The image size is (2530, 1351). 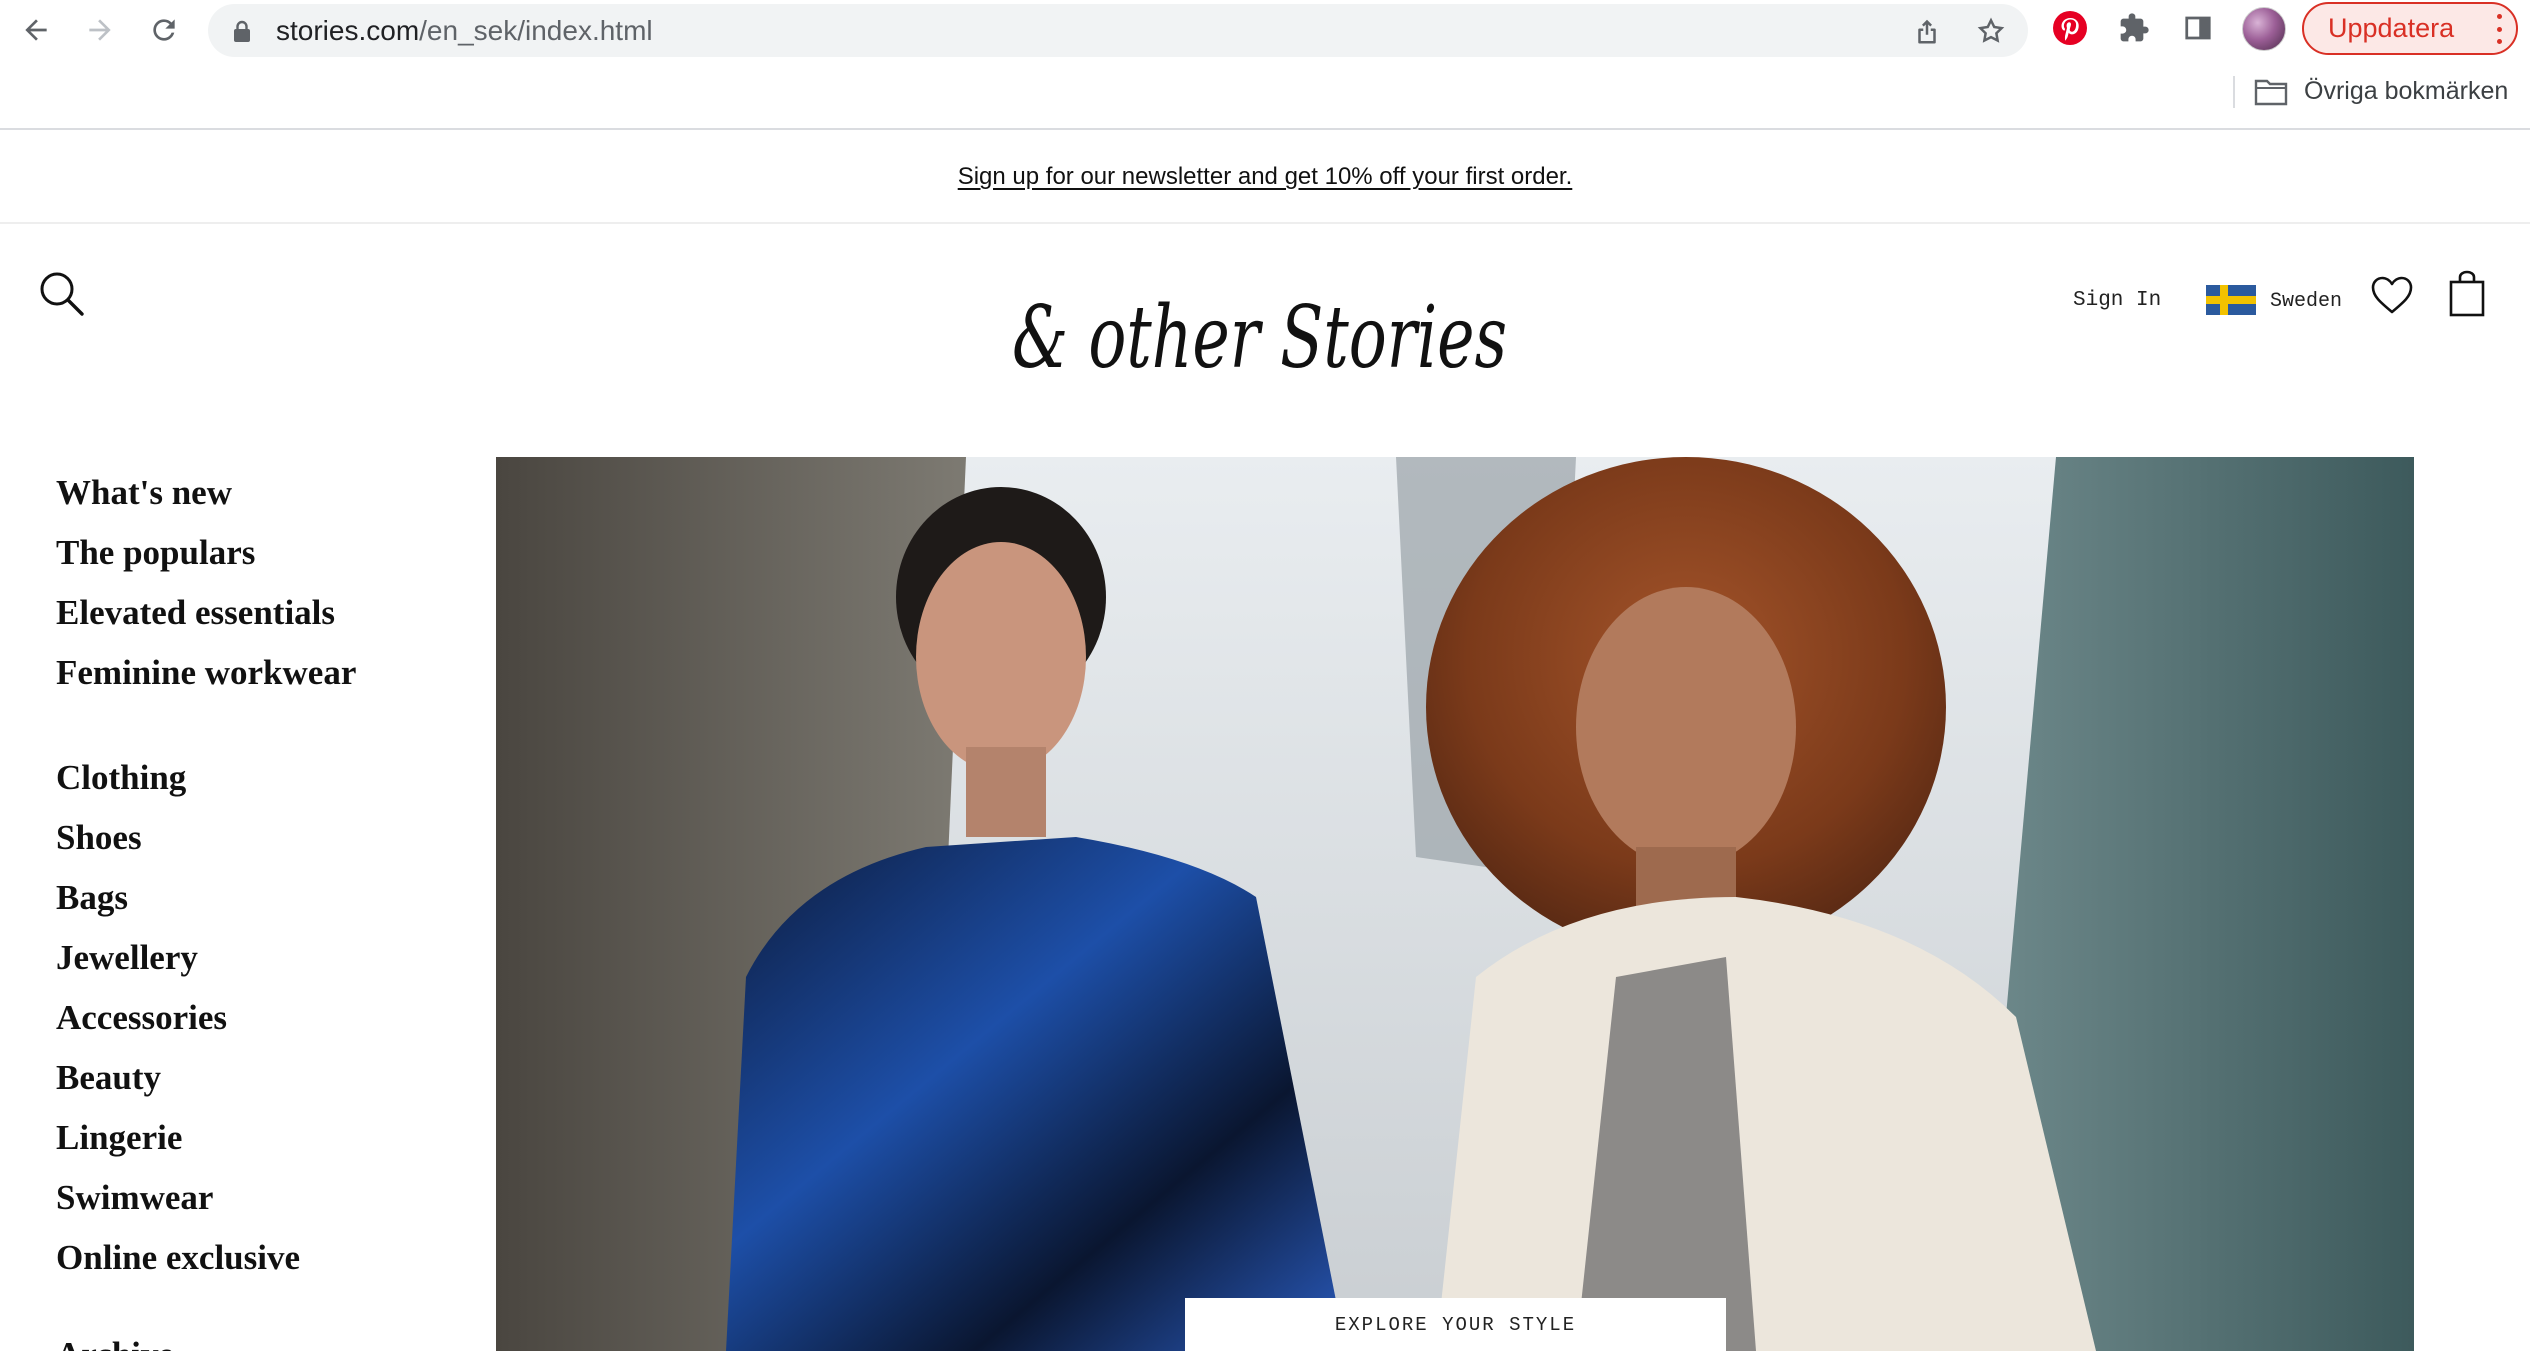 I want to click on reload-button, so click(x=164, y=30).